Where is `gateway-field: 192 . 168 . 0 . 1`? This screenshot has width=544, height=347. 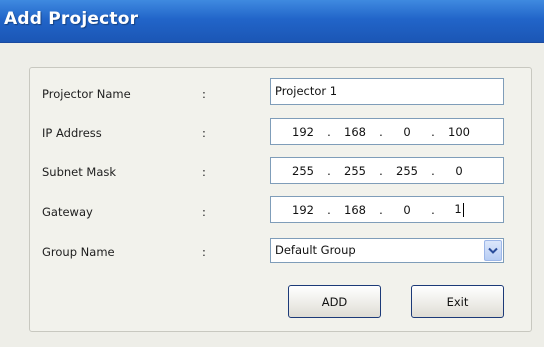 gateway-field: 192 . 168 . 0 . 1 is located at coordinates (387, 209).